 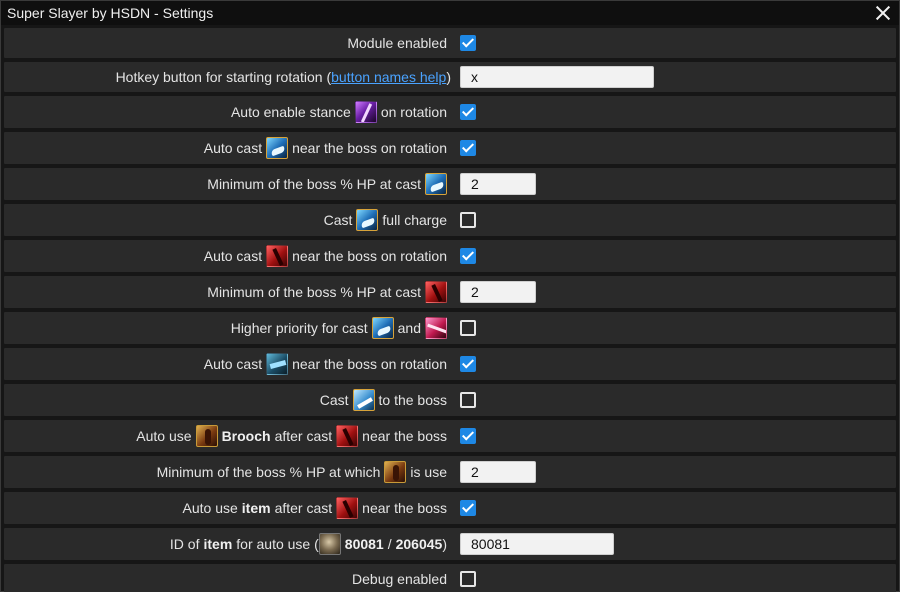 I want to click on item-id-input: 80081, so click(x=537, y=544).